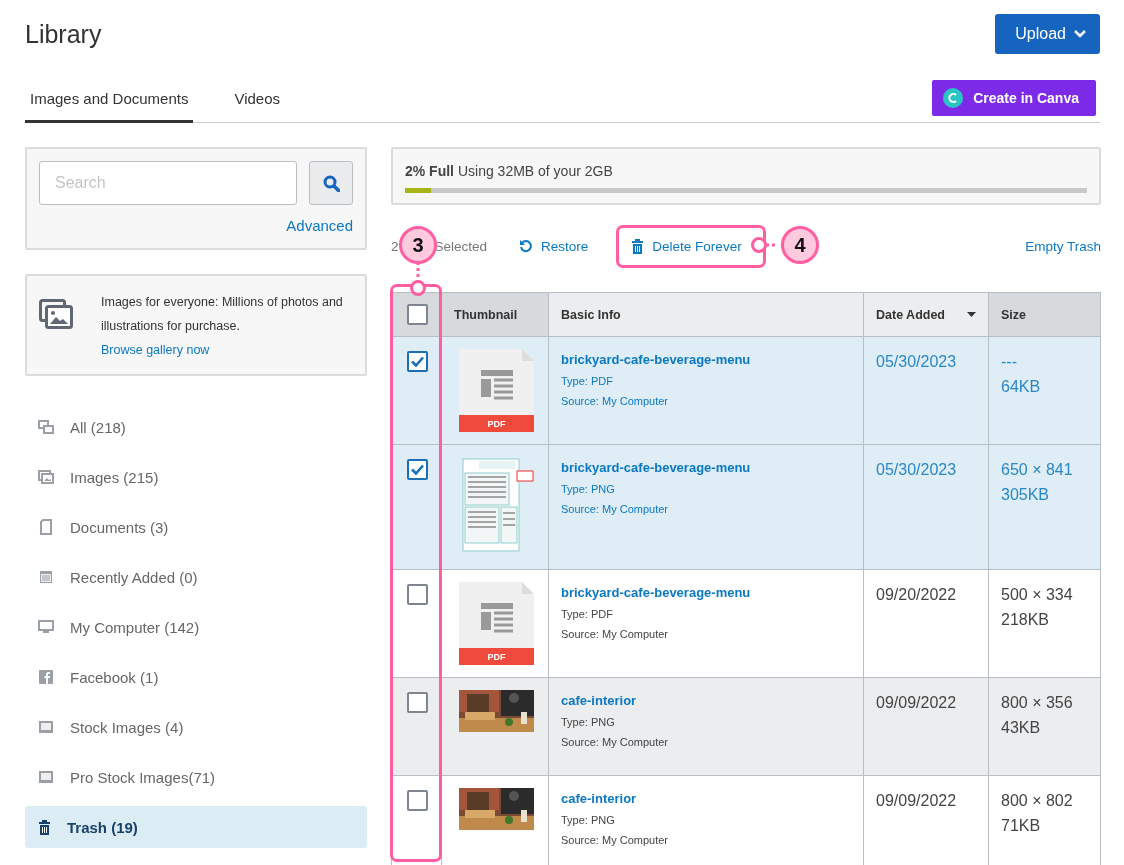 The height and width of the screenshot is (865, 1124). Describe the element at coordinates (1021, 826) in the screenshot. I see `file-size: 71KB` at that location.